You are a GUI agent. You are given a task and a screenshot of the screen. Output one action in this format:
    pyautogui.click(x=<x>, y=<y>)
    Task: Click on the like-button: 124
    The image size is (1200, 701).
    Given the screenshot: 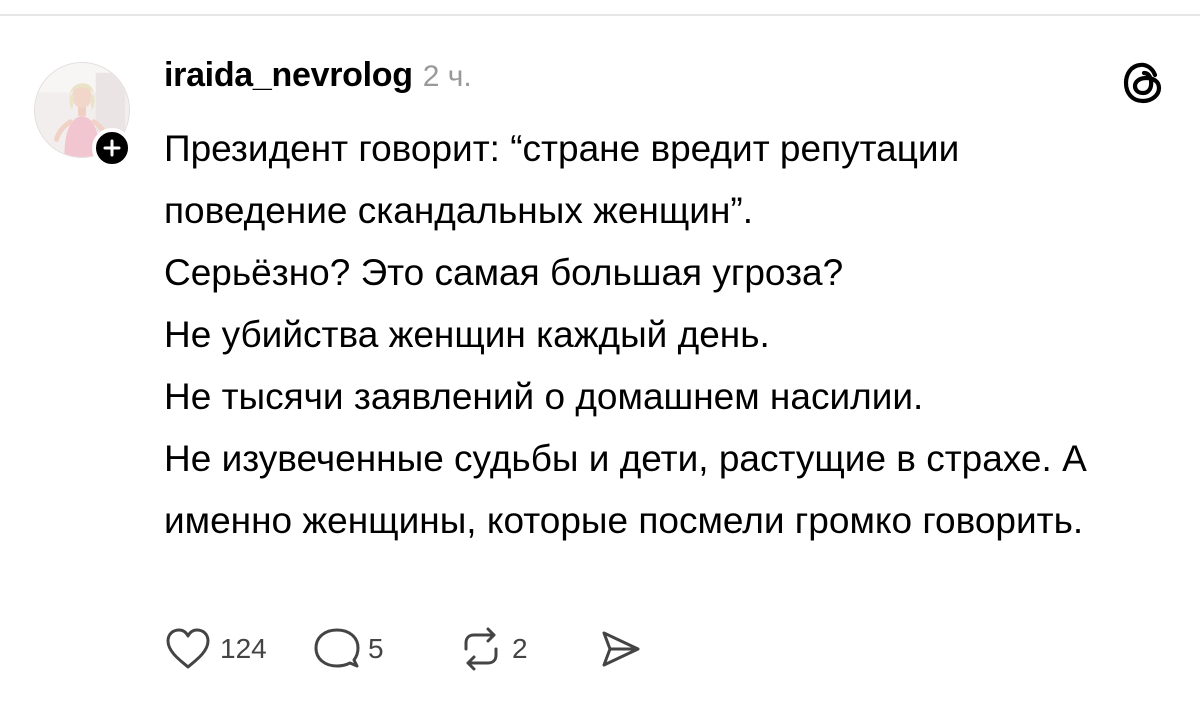 What is the action you would take?
    pyautogui.click(x=239, y=649)
    